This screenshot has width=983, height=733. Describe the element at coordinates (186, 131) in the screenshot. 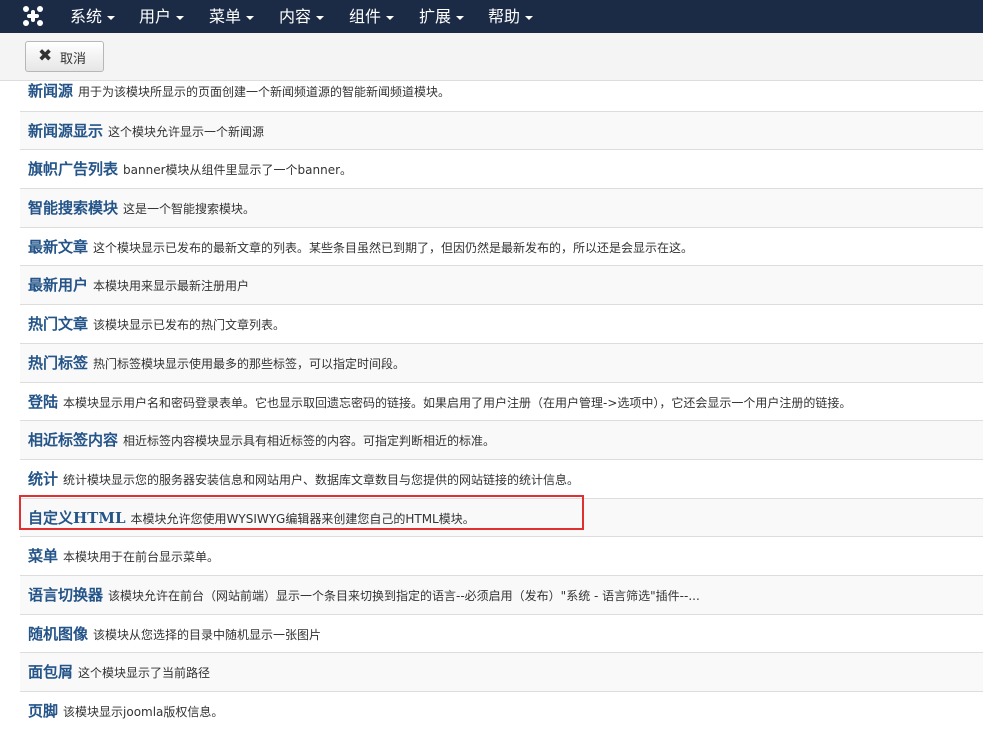

I see `module-description: 这个模块允许显示一个新闻源` at that location.